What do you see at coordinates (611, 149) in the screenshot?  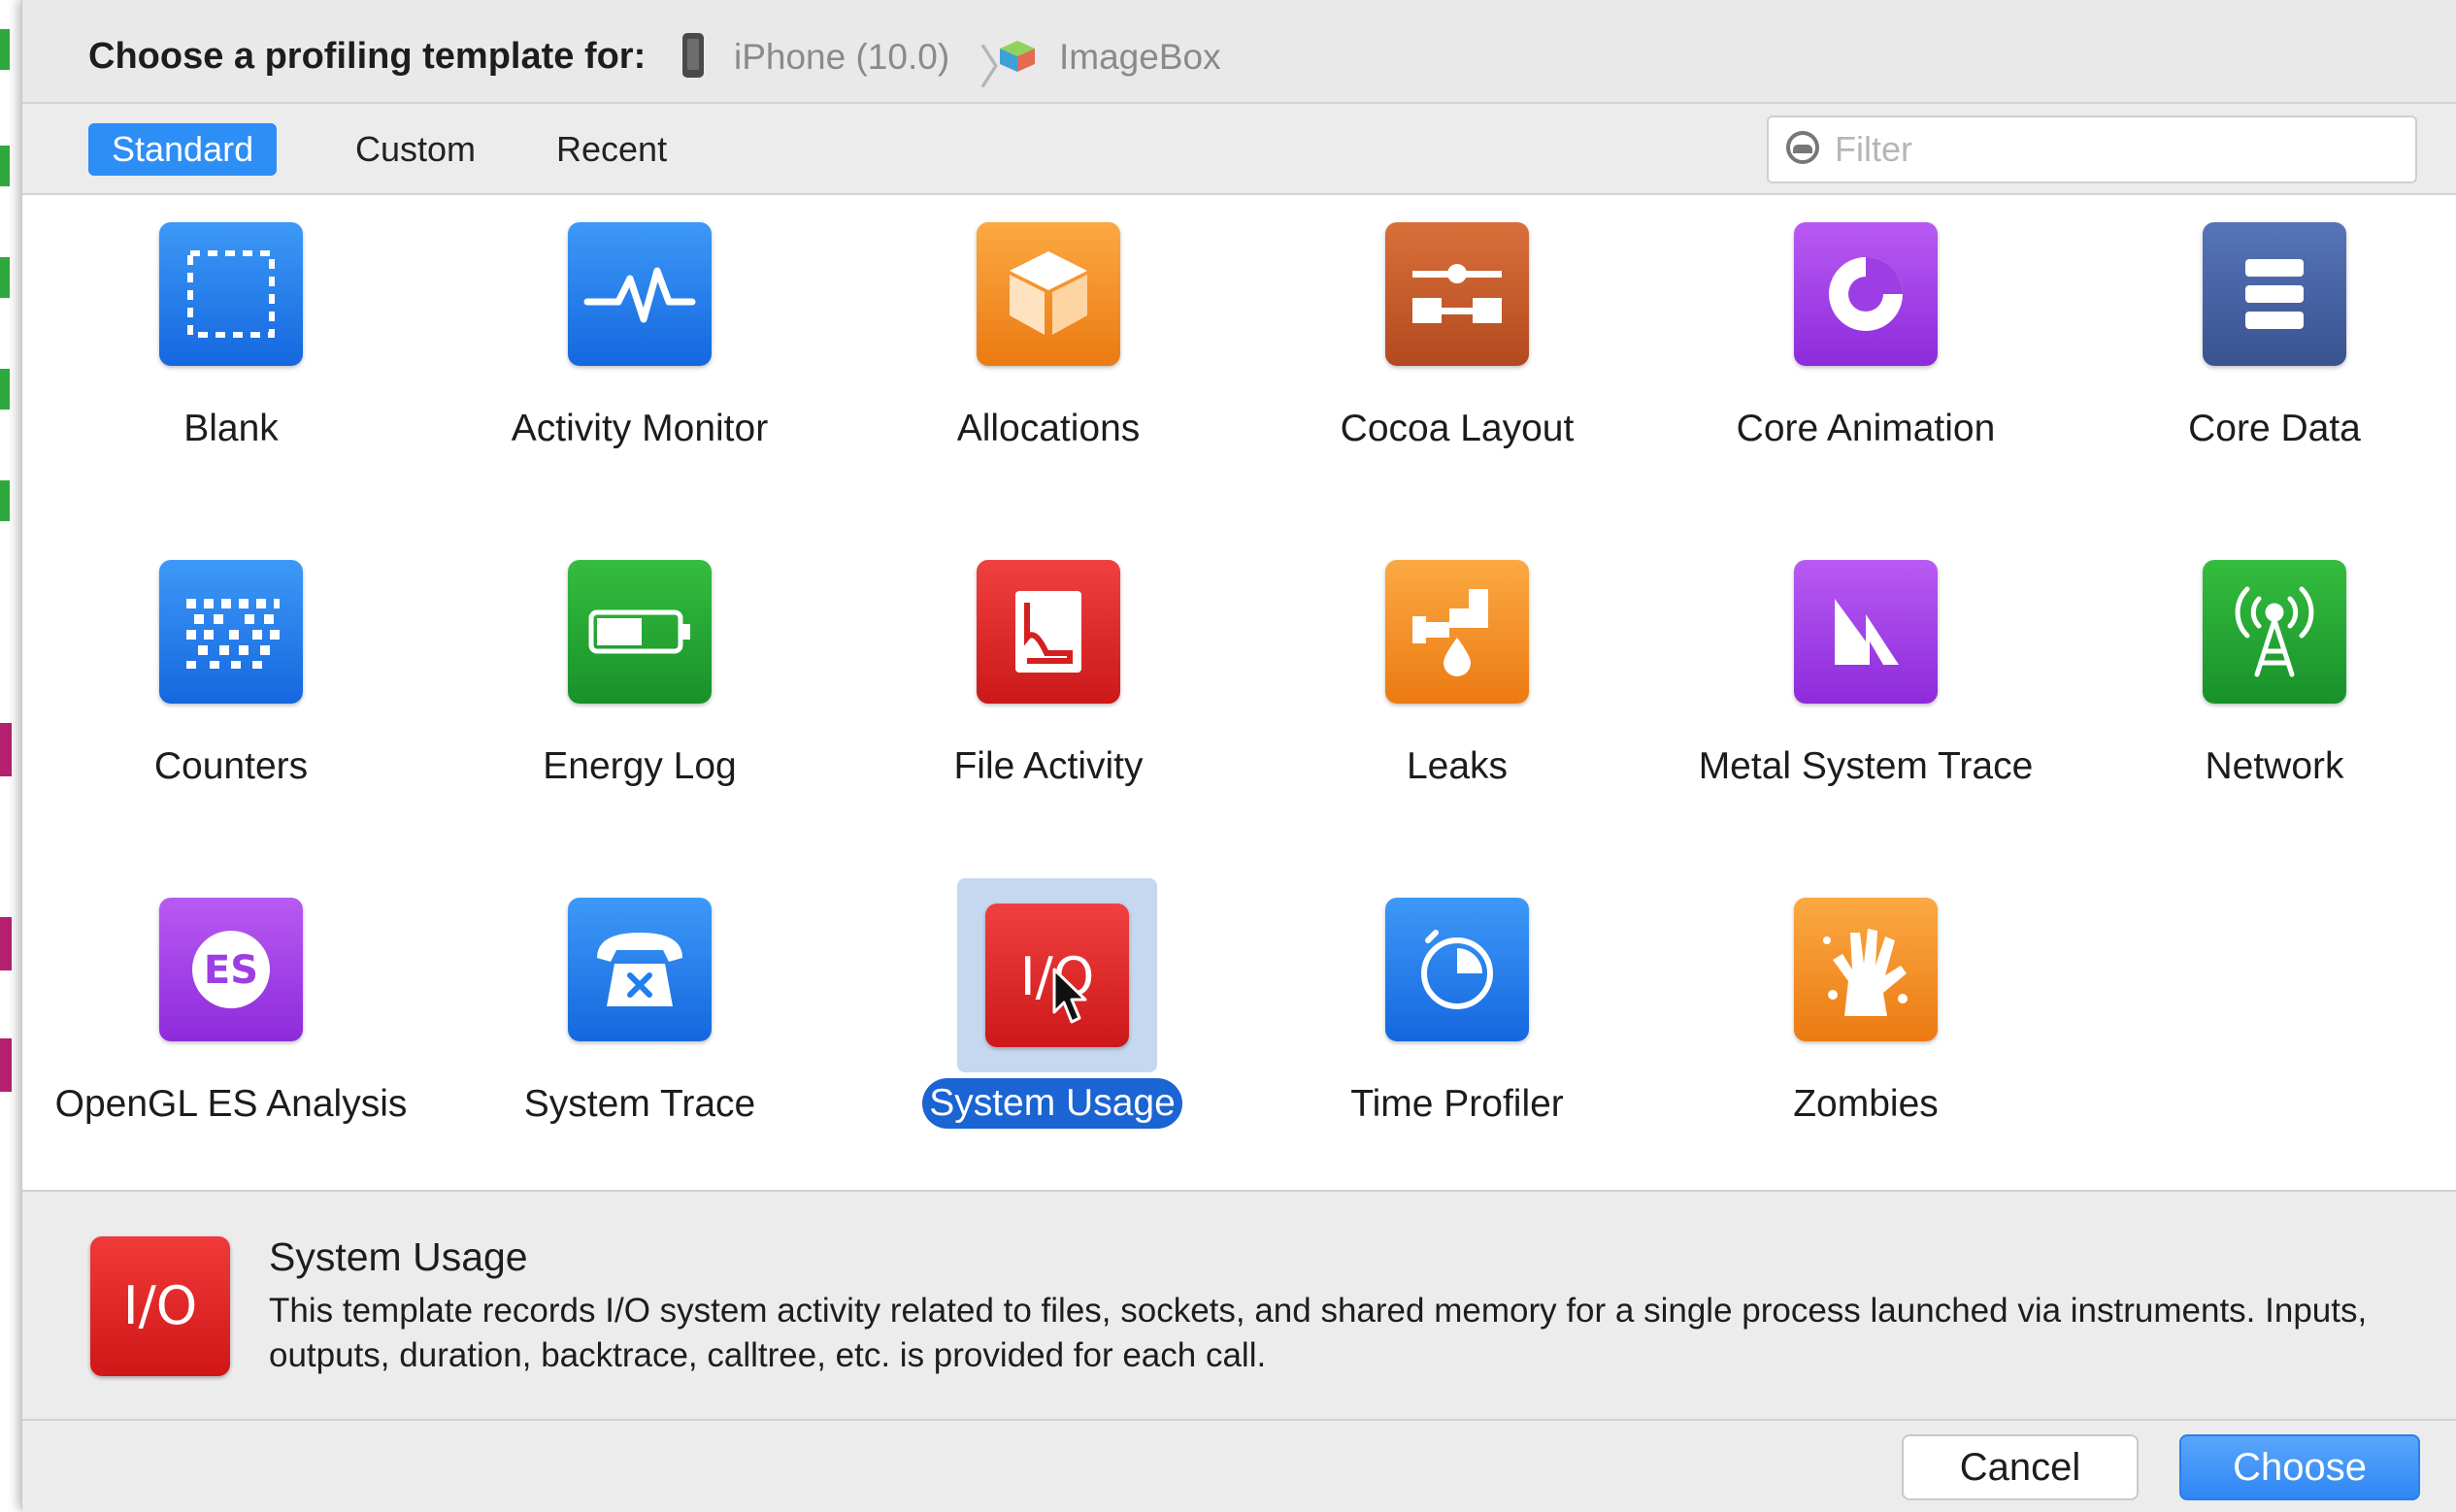 I see `tab-recent: Recent` at bounding box center [611, 149].